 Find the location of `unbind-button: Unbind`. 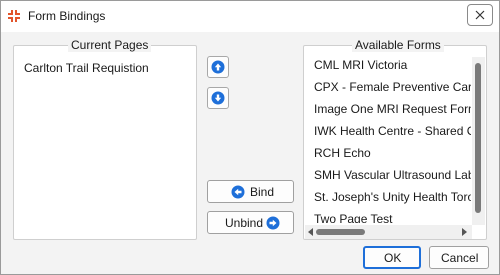

unbind-button: Unbind is located at coordinates (250, 222).